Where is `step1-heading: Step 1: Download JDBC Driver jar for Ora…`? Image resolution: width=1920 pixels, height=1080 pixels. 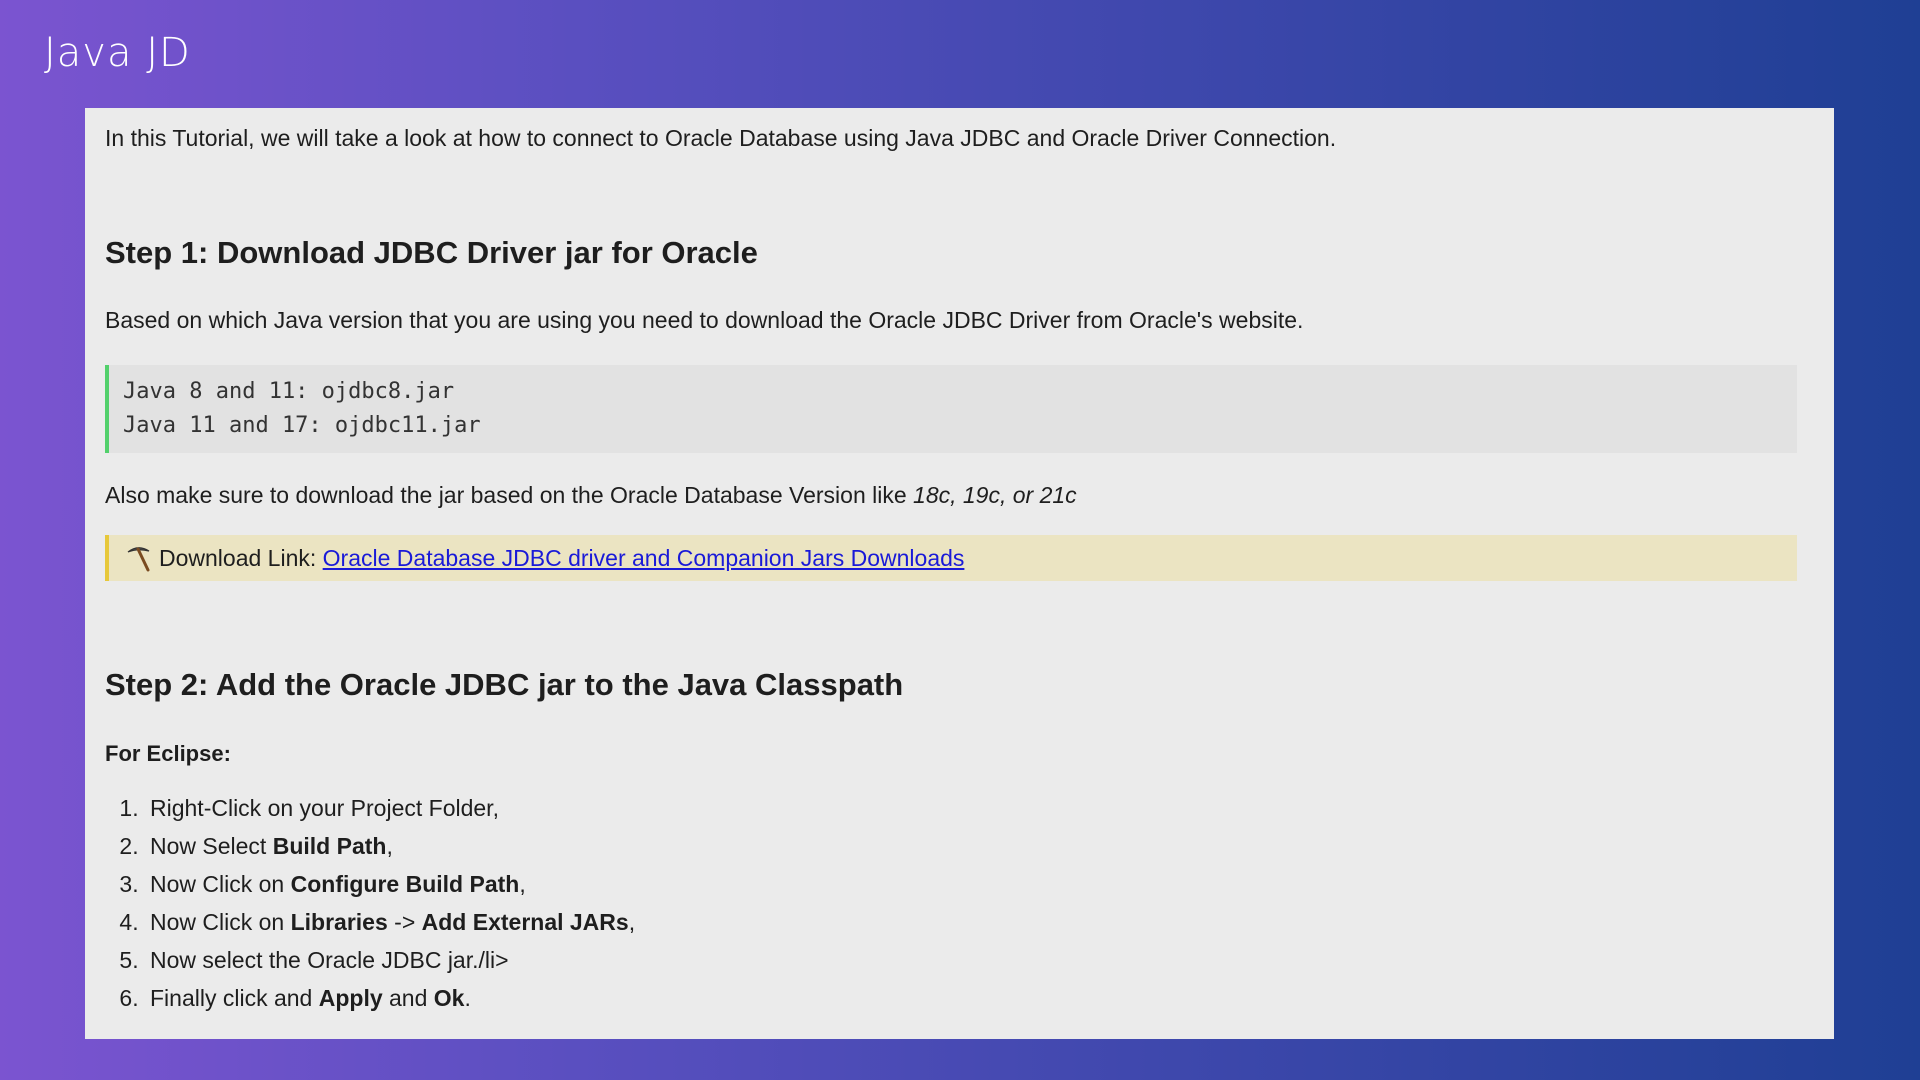
step1-heading: Step 1: Download JDBC Driver jar for Ora… is located at coordinates (431, 253).